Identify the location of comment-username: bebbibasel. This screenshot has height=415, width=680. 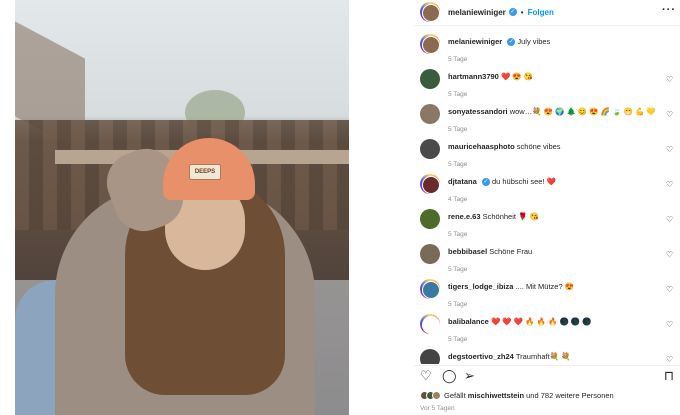
(467, 251).